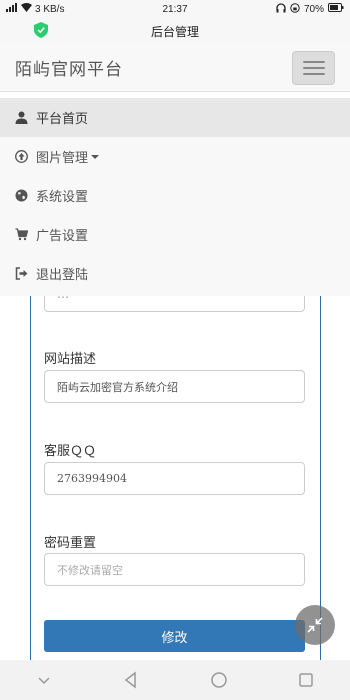 The height and width of the screenshot is (700, 350). I want to click on menu-item-logout: 退出登陆, so click(175, 273).